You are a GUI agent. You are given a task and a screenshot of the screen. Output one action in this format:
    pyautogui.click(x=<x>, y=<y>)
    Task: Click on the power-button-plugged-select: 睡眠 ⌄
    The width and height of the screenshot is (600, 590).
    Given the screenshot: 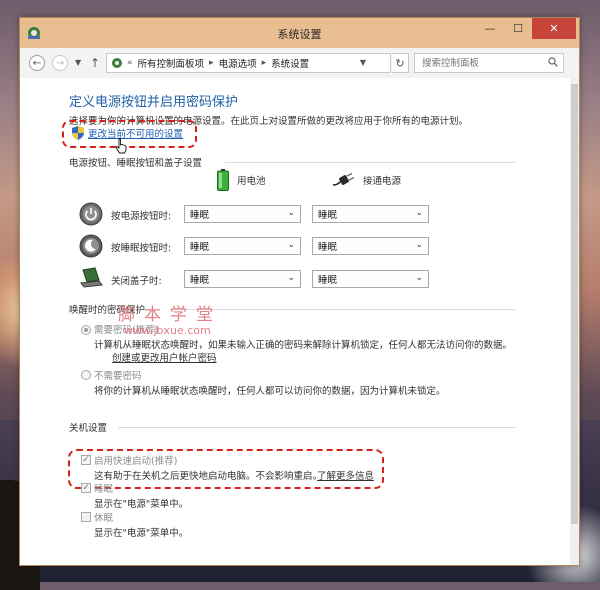 What is the action you would take?
    pyautogui.click(x=370, y=214)
    